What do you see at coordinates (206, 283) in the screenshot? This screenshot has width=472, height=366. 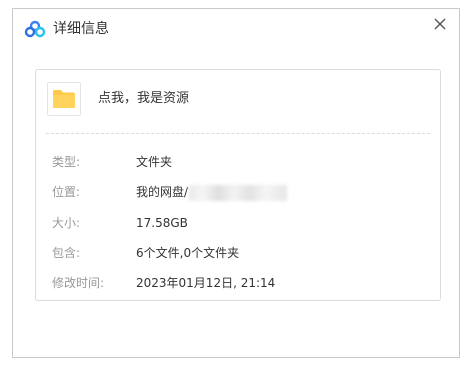 I see `modified-value: 2023年01月12日, 21:14` at bounding box center [206, 283].